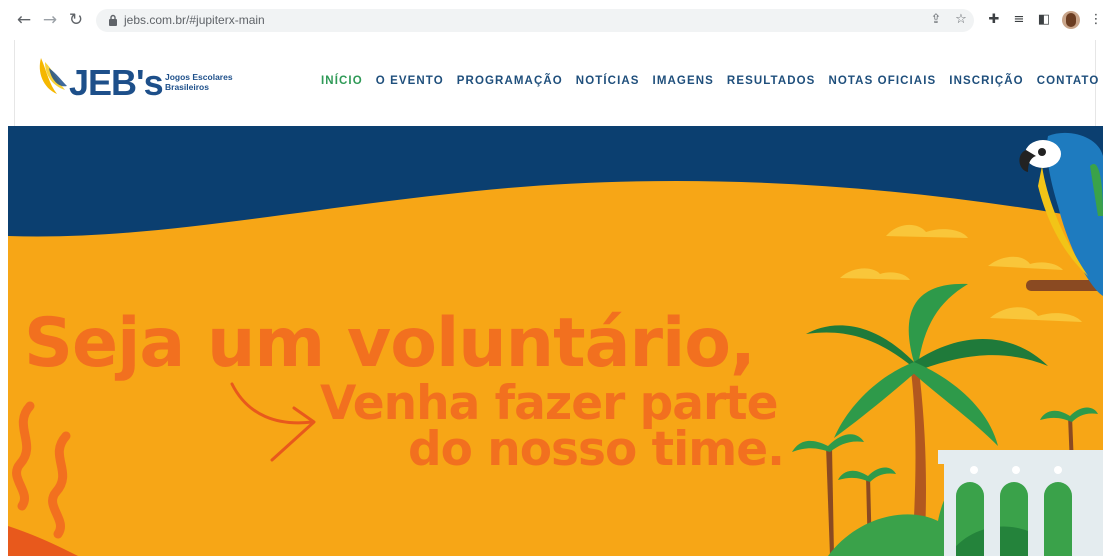  Describe the element at coordinates (187, 87) in the screenshot. I see `logo-subtitle-line2: Brasileiros` at that location.